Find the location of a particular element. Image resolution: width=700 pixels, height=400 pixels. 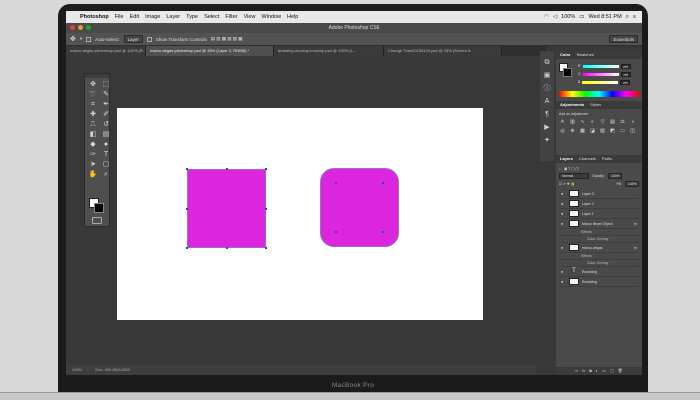

zoom-tool-icon: ⌕ is located at coordinates (106, 175).